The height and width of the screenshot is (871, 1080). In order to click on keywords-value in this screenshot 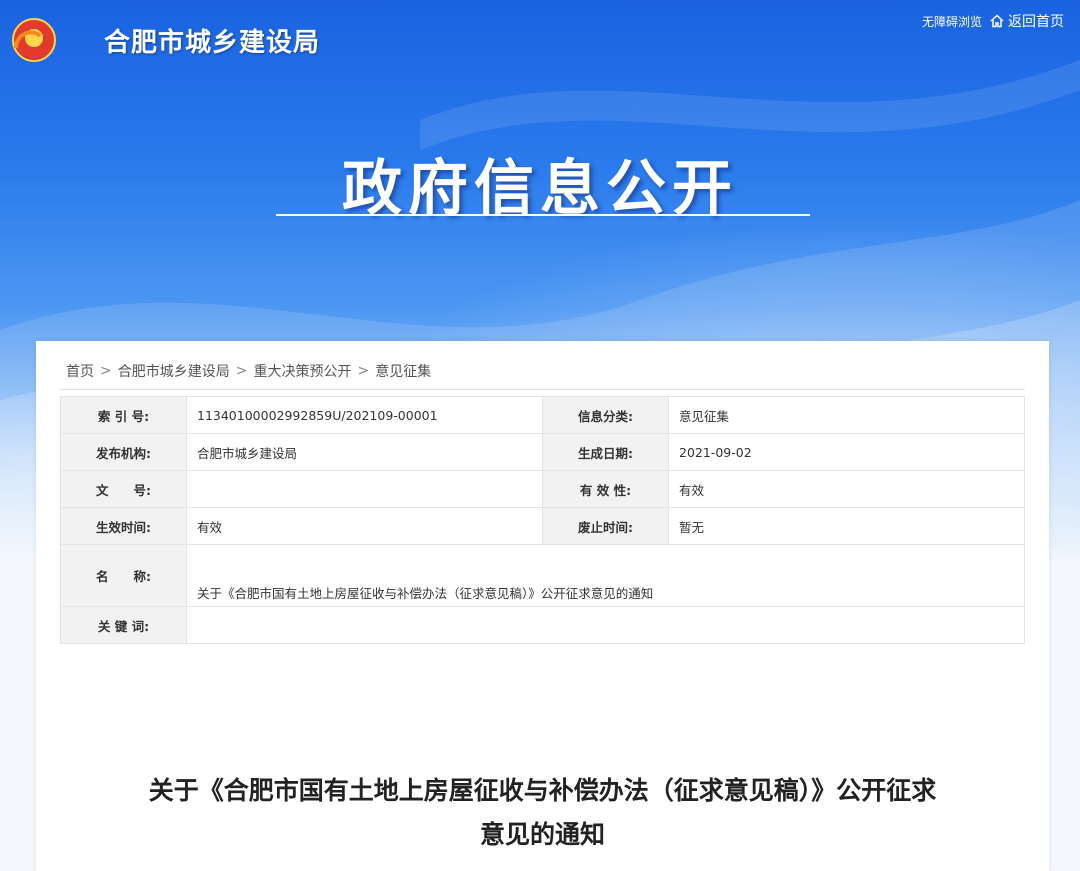, I will do `click(605, 625)`.